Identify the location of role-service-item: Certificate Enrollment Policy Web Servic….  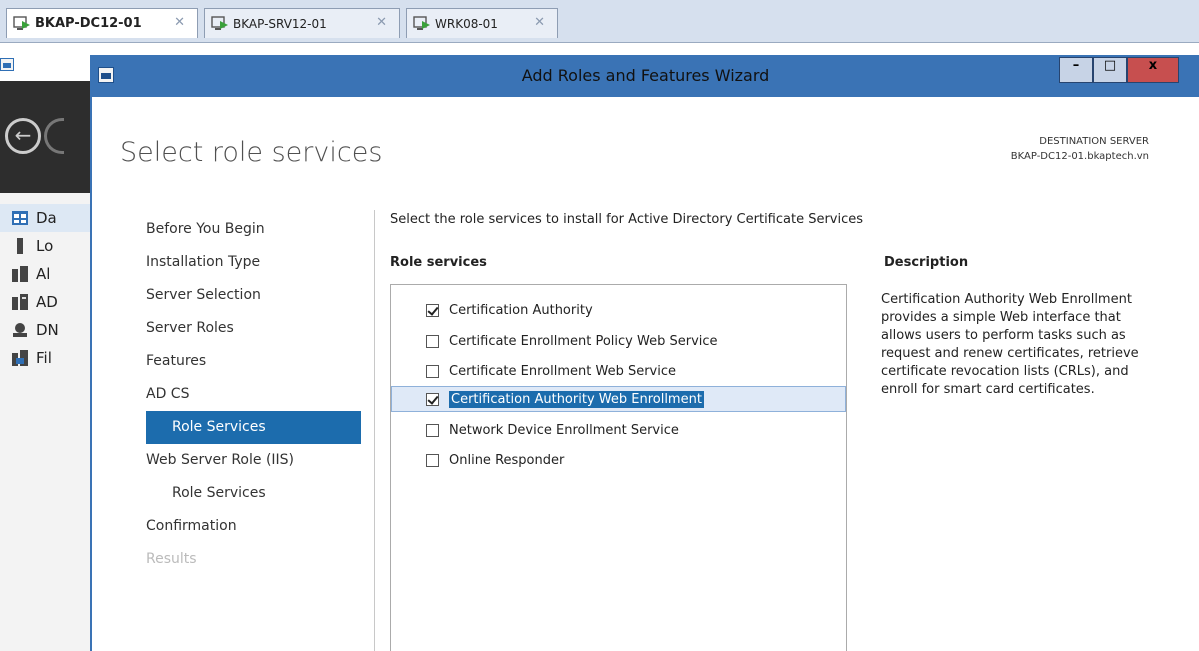
(618, 341).